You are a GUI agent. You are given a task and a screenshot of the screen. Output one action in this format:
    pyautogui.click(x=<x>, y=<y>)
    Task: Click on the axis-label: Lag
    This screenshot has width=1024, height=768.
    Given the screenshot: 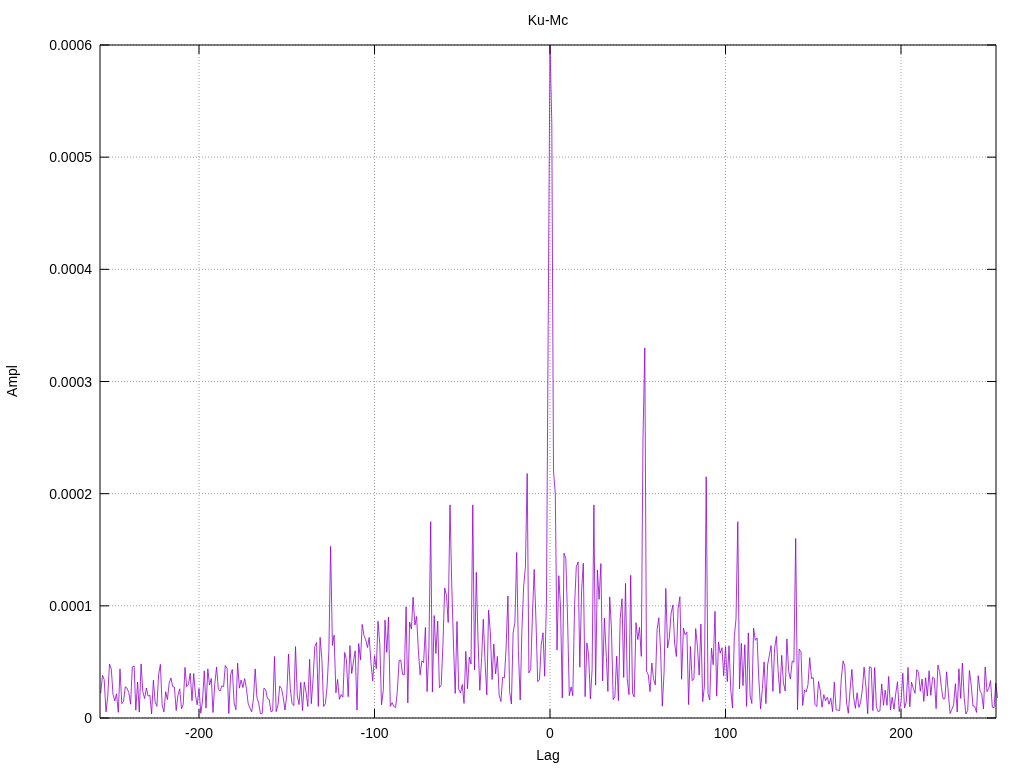 What is the action you would take?
    pyautogui.click(x=548, y=755)
    